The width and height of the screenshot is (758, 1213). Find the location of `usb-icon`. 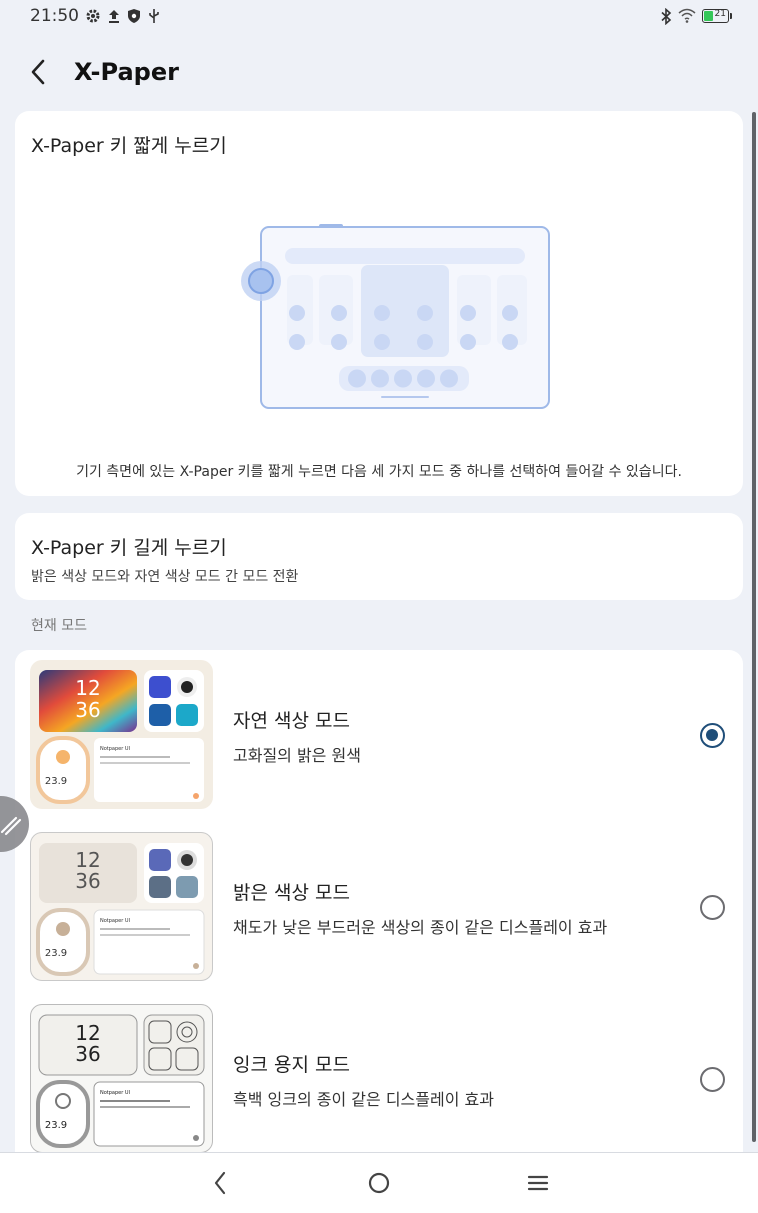

usb-icon is located at coordinates (154, 16).